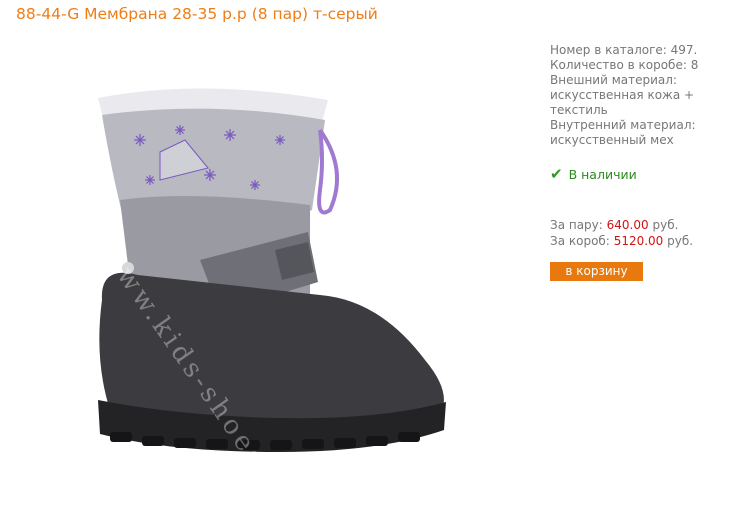 The image size is (745, 515). What do you see at coordinates (576, 225) in the screenshot?
I see `pair-price-label: За пару:` at bounding box center [576, 225].